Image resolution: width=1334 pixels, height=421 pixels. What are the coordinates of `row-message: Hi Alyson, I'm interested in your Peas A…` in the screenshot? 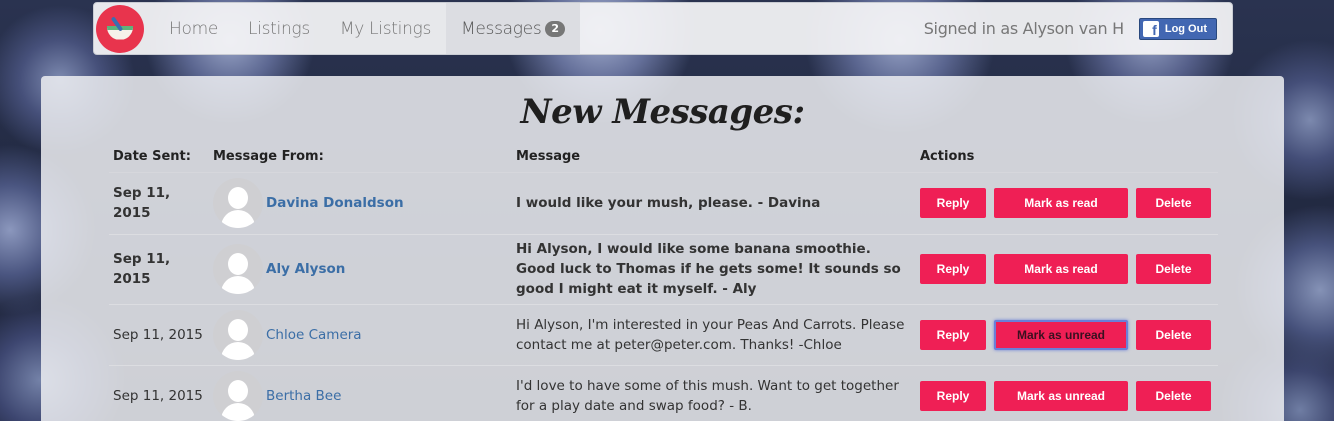 It's located at (714, 334).